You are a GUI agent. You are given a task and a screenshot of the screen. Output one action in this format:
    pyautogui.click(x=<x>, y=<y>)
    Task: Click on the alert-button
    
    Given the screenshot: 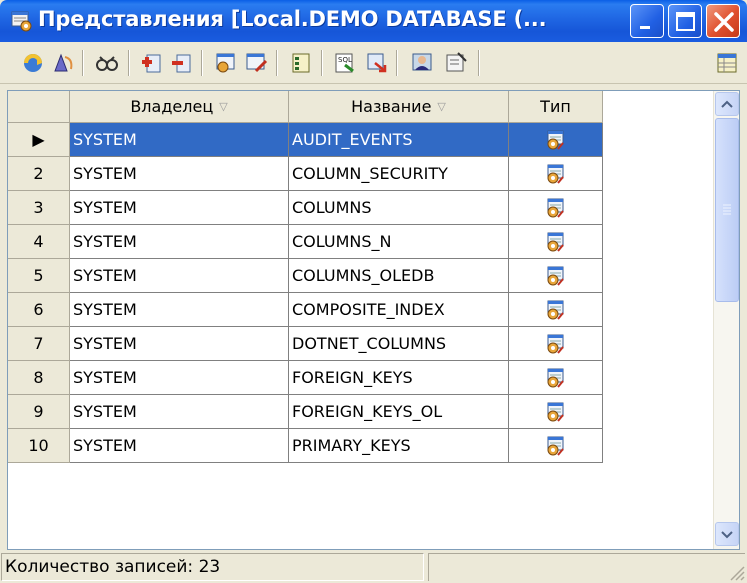 What is the action you would take?
    pyautogui.click(x=63, y=63)
    